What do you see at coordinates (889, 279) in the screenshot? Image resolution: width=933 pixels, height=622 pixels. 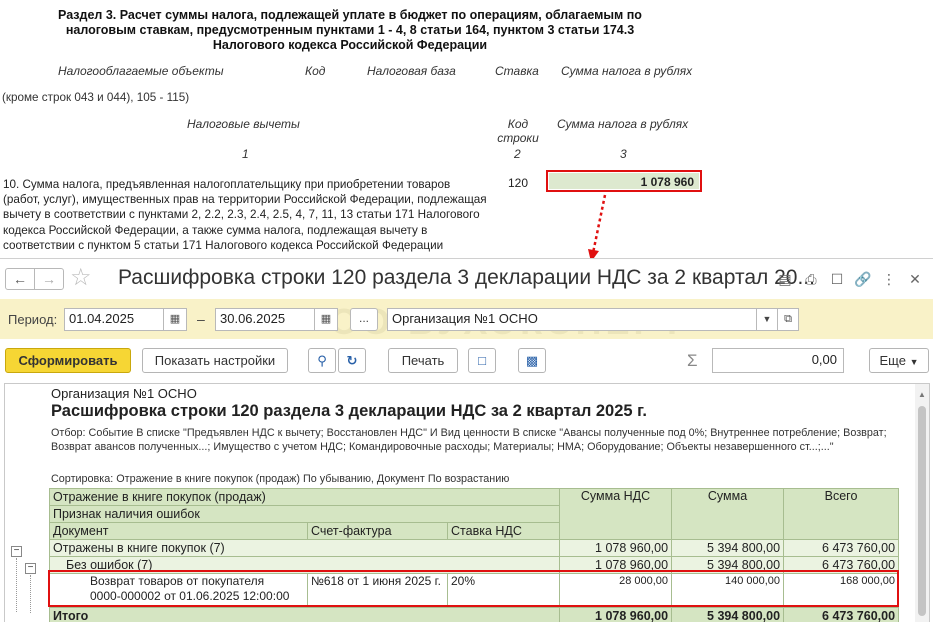 I see `more-vertical-icon: ⋮` at bounding box center [889, 279].